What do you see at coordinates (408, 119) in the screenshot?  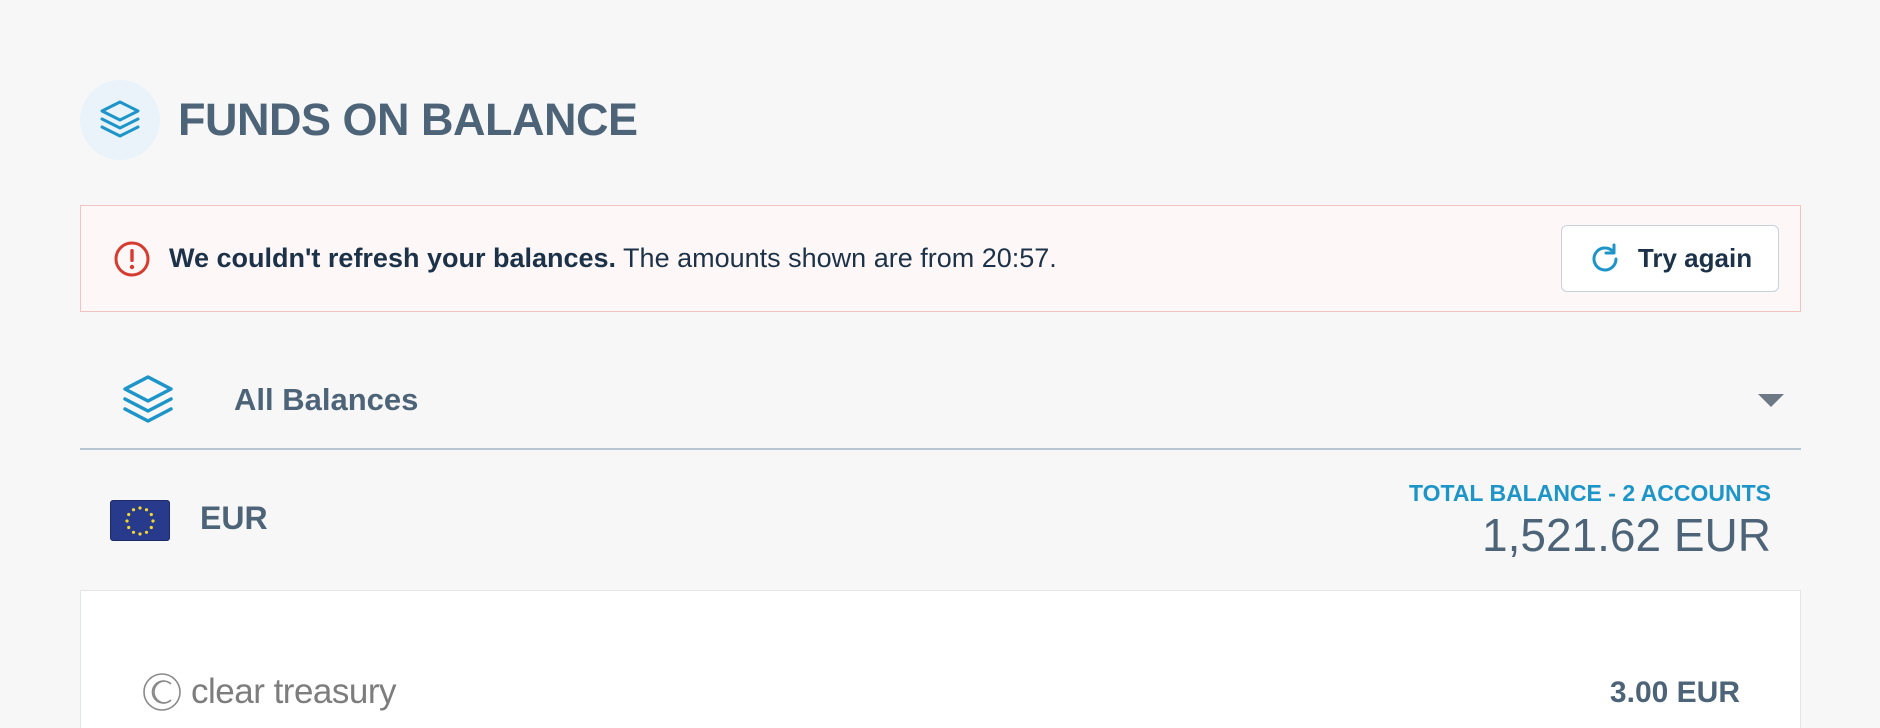 I see `page-title: FUNDS ON BALANCE` at bounding box center [408, 119].